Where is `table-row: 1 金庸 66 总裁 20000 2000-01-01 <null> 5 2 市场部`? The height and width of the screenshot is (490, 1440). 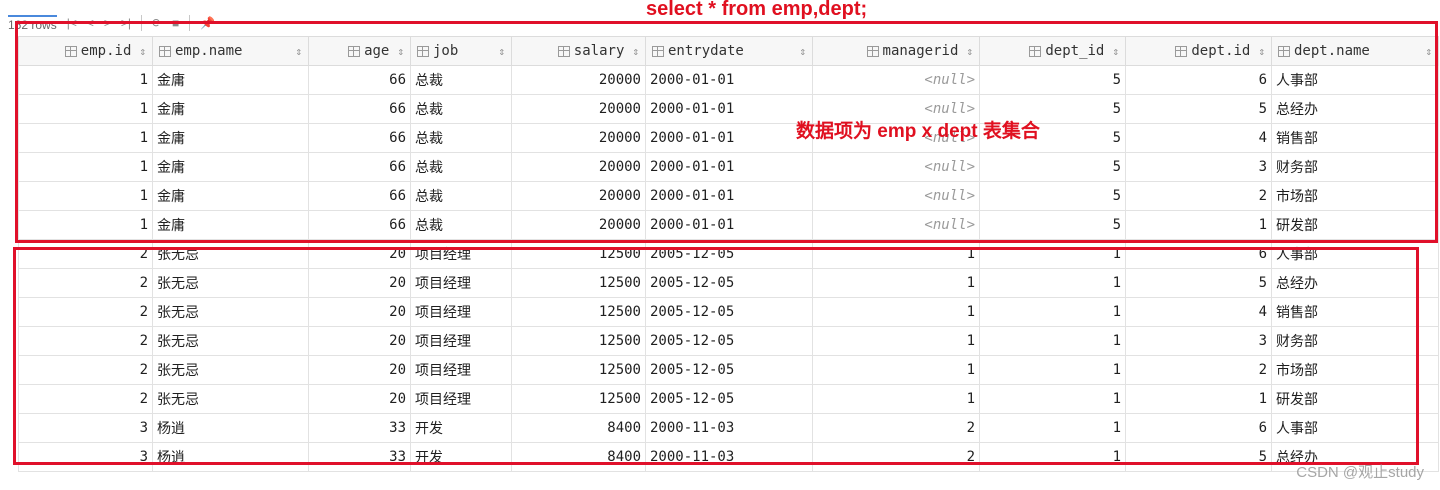 table-row: 1 金庸 66 总裁 20000 2000-01-01 <null> 5 2 市场部 is located at coordinates (728, 196).